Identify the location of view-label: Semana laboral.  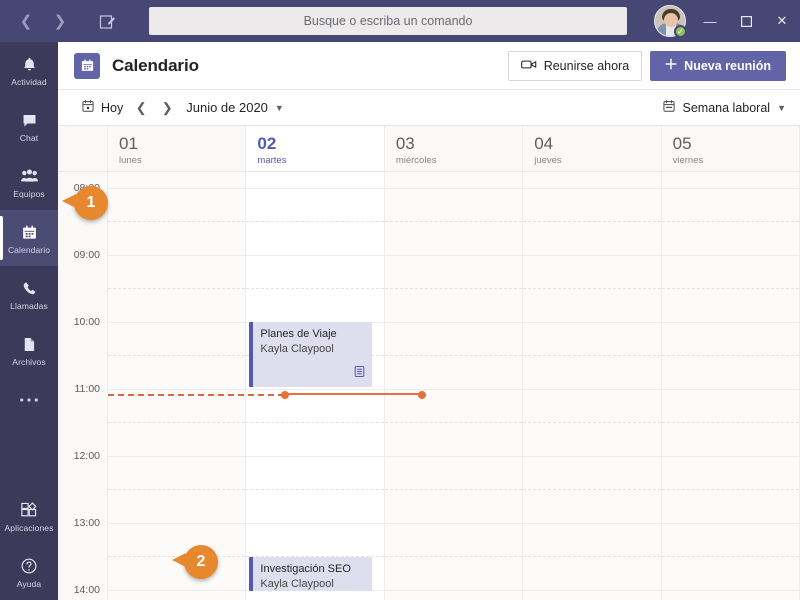
(726, 107).